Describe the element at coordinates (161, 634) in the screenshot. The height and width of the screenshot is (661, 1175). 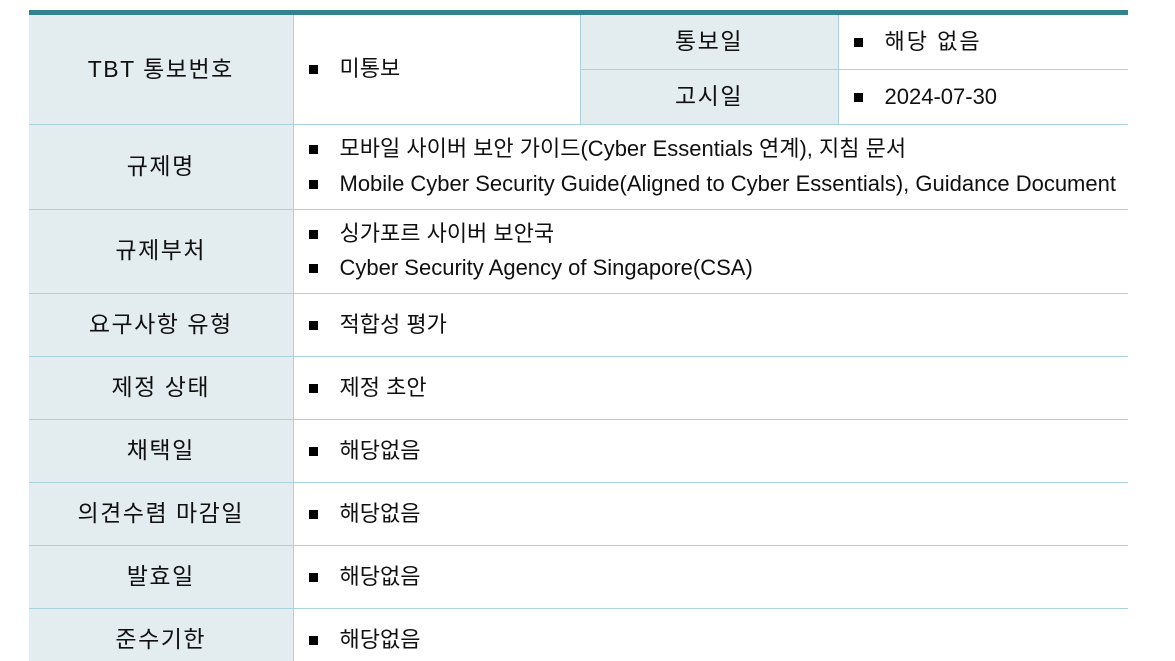
I see `label-compliance-deadline: 준수기한` at that location.